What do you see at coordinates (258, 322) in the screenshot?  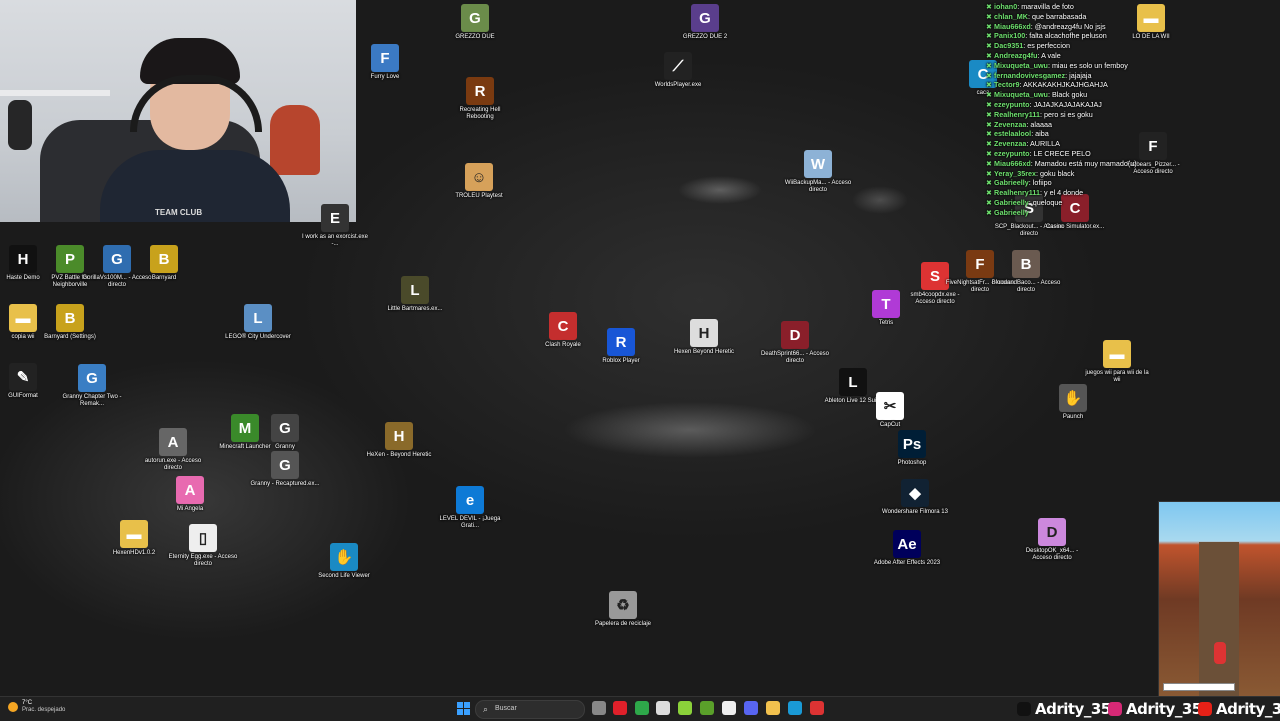 I see `desktop-shortcut: L LEGO® City Undercover` at bounding box center [258, 322].